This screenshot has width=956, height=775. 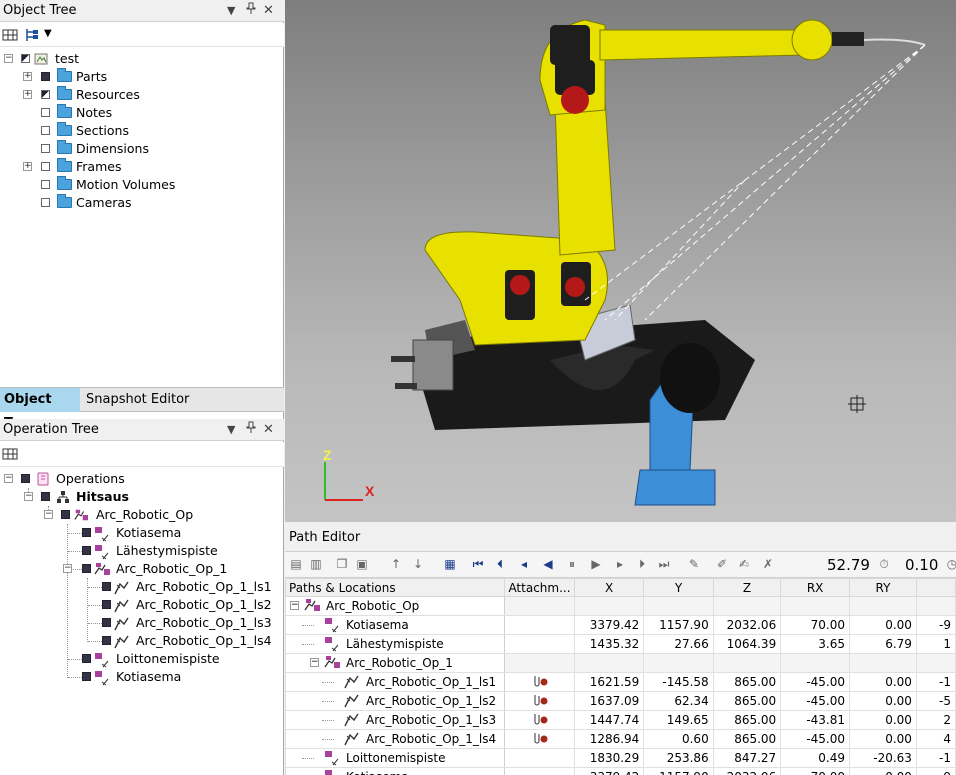 I want to click on row-name-cell: Loittonemispiste, so click(x=395, y=758).